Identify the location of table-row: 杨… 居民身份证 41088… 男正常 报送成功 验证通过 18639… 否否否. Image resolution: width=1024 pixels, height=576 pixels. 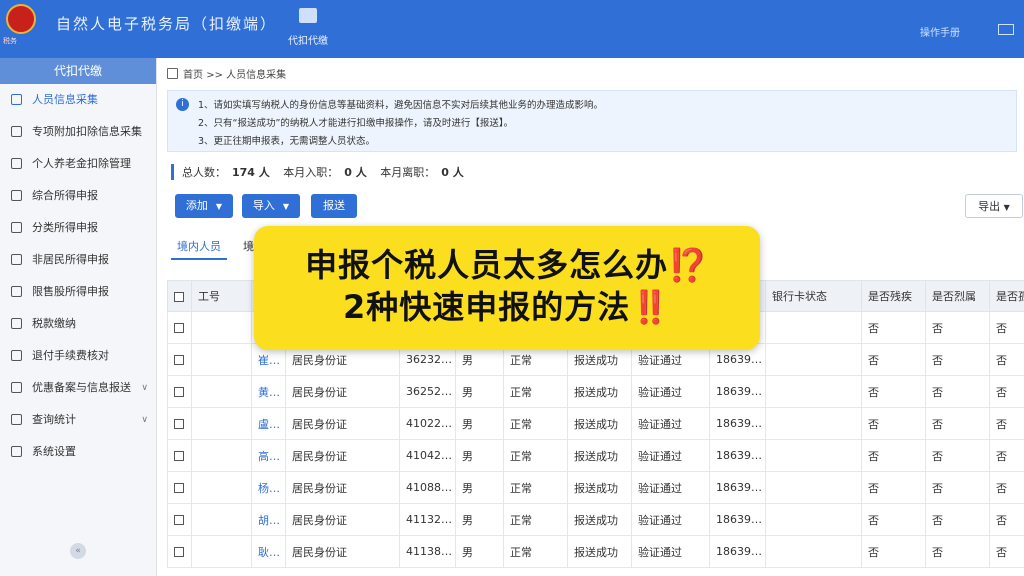
(595, 487).